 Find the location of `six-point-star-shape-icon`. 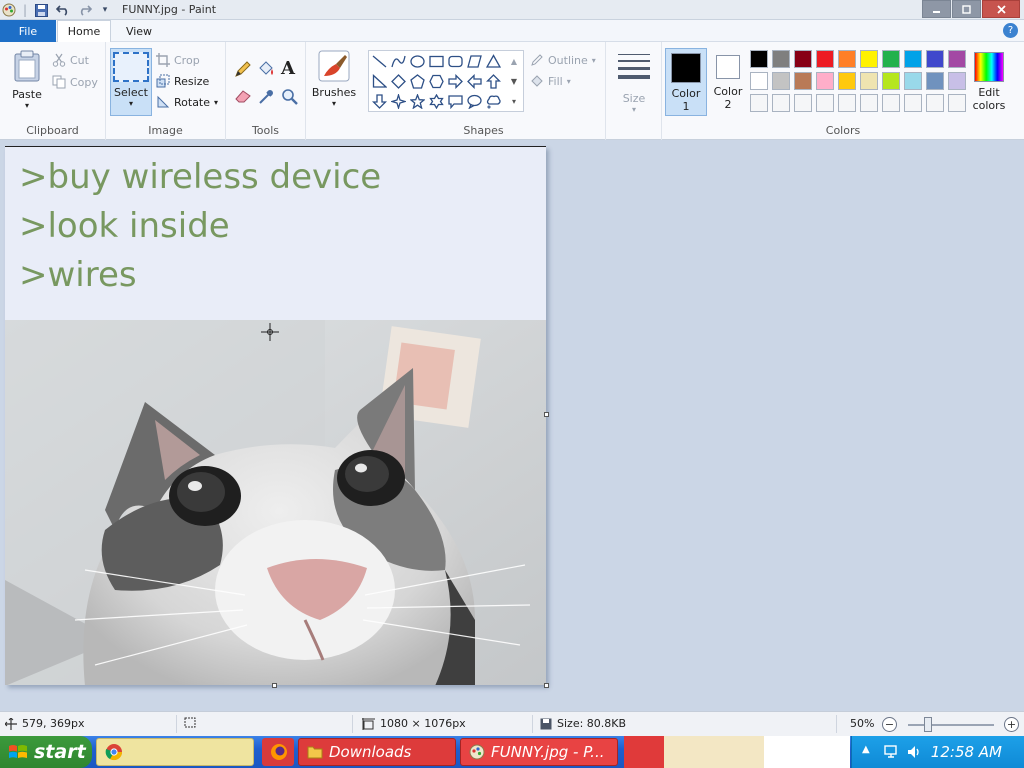

six-point-star-shape-icon is located at coordinates (436, 101).